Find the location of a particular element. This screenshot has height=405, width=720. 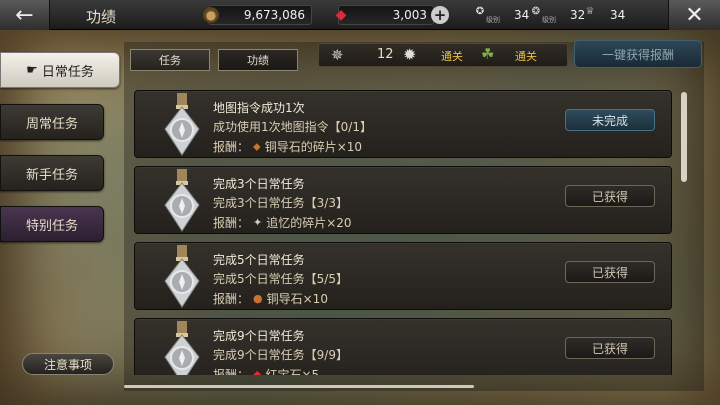

sidebar-item-beginner: 新手任务 is located at coordinates (52, 173).